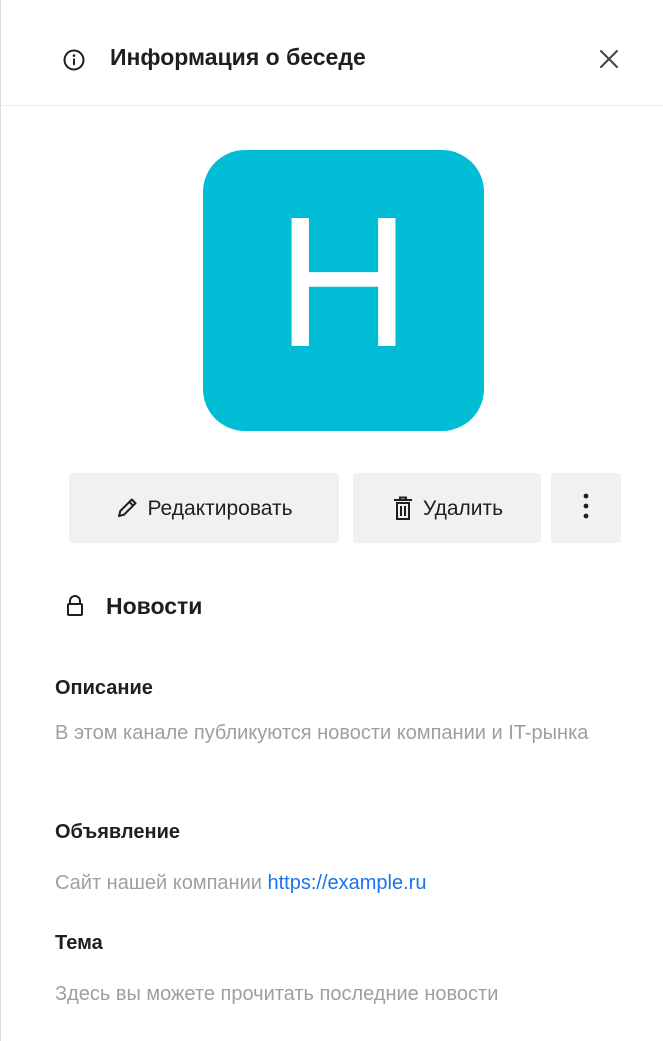 This screenshot has width=663, height=1041. I want to click on more-options-button, so click(586, 508).